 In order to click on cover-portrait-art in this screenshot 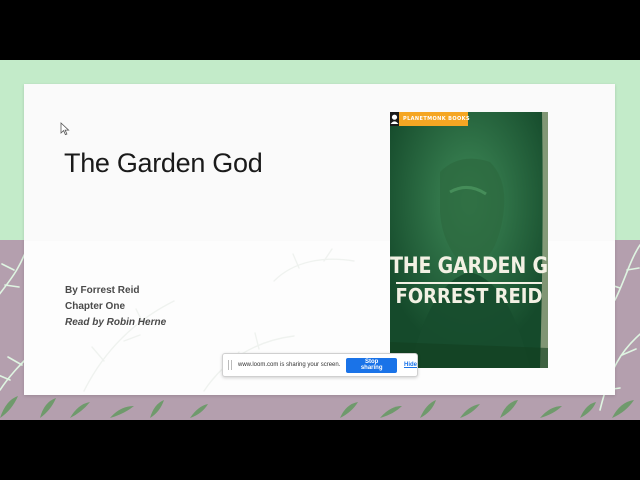, I will do `click(469, 240)`.